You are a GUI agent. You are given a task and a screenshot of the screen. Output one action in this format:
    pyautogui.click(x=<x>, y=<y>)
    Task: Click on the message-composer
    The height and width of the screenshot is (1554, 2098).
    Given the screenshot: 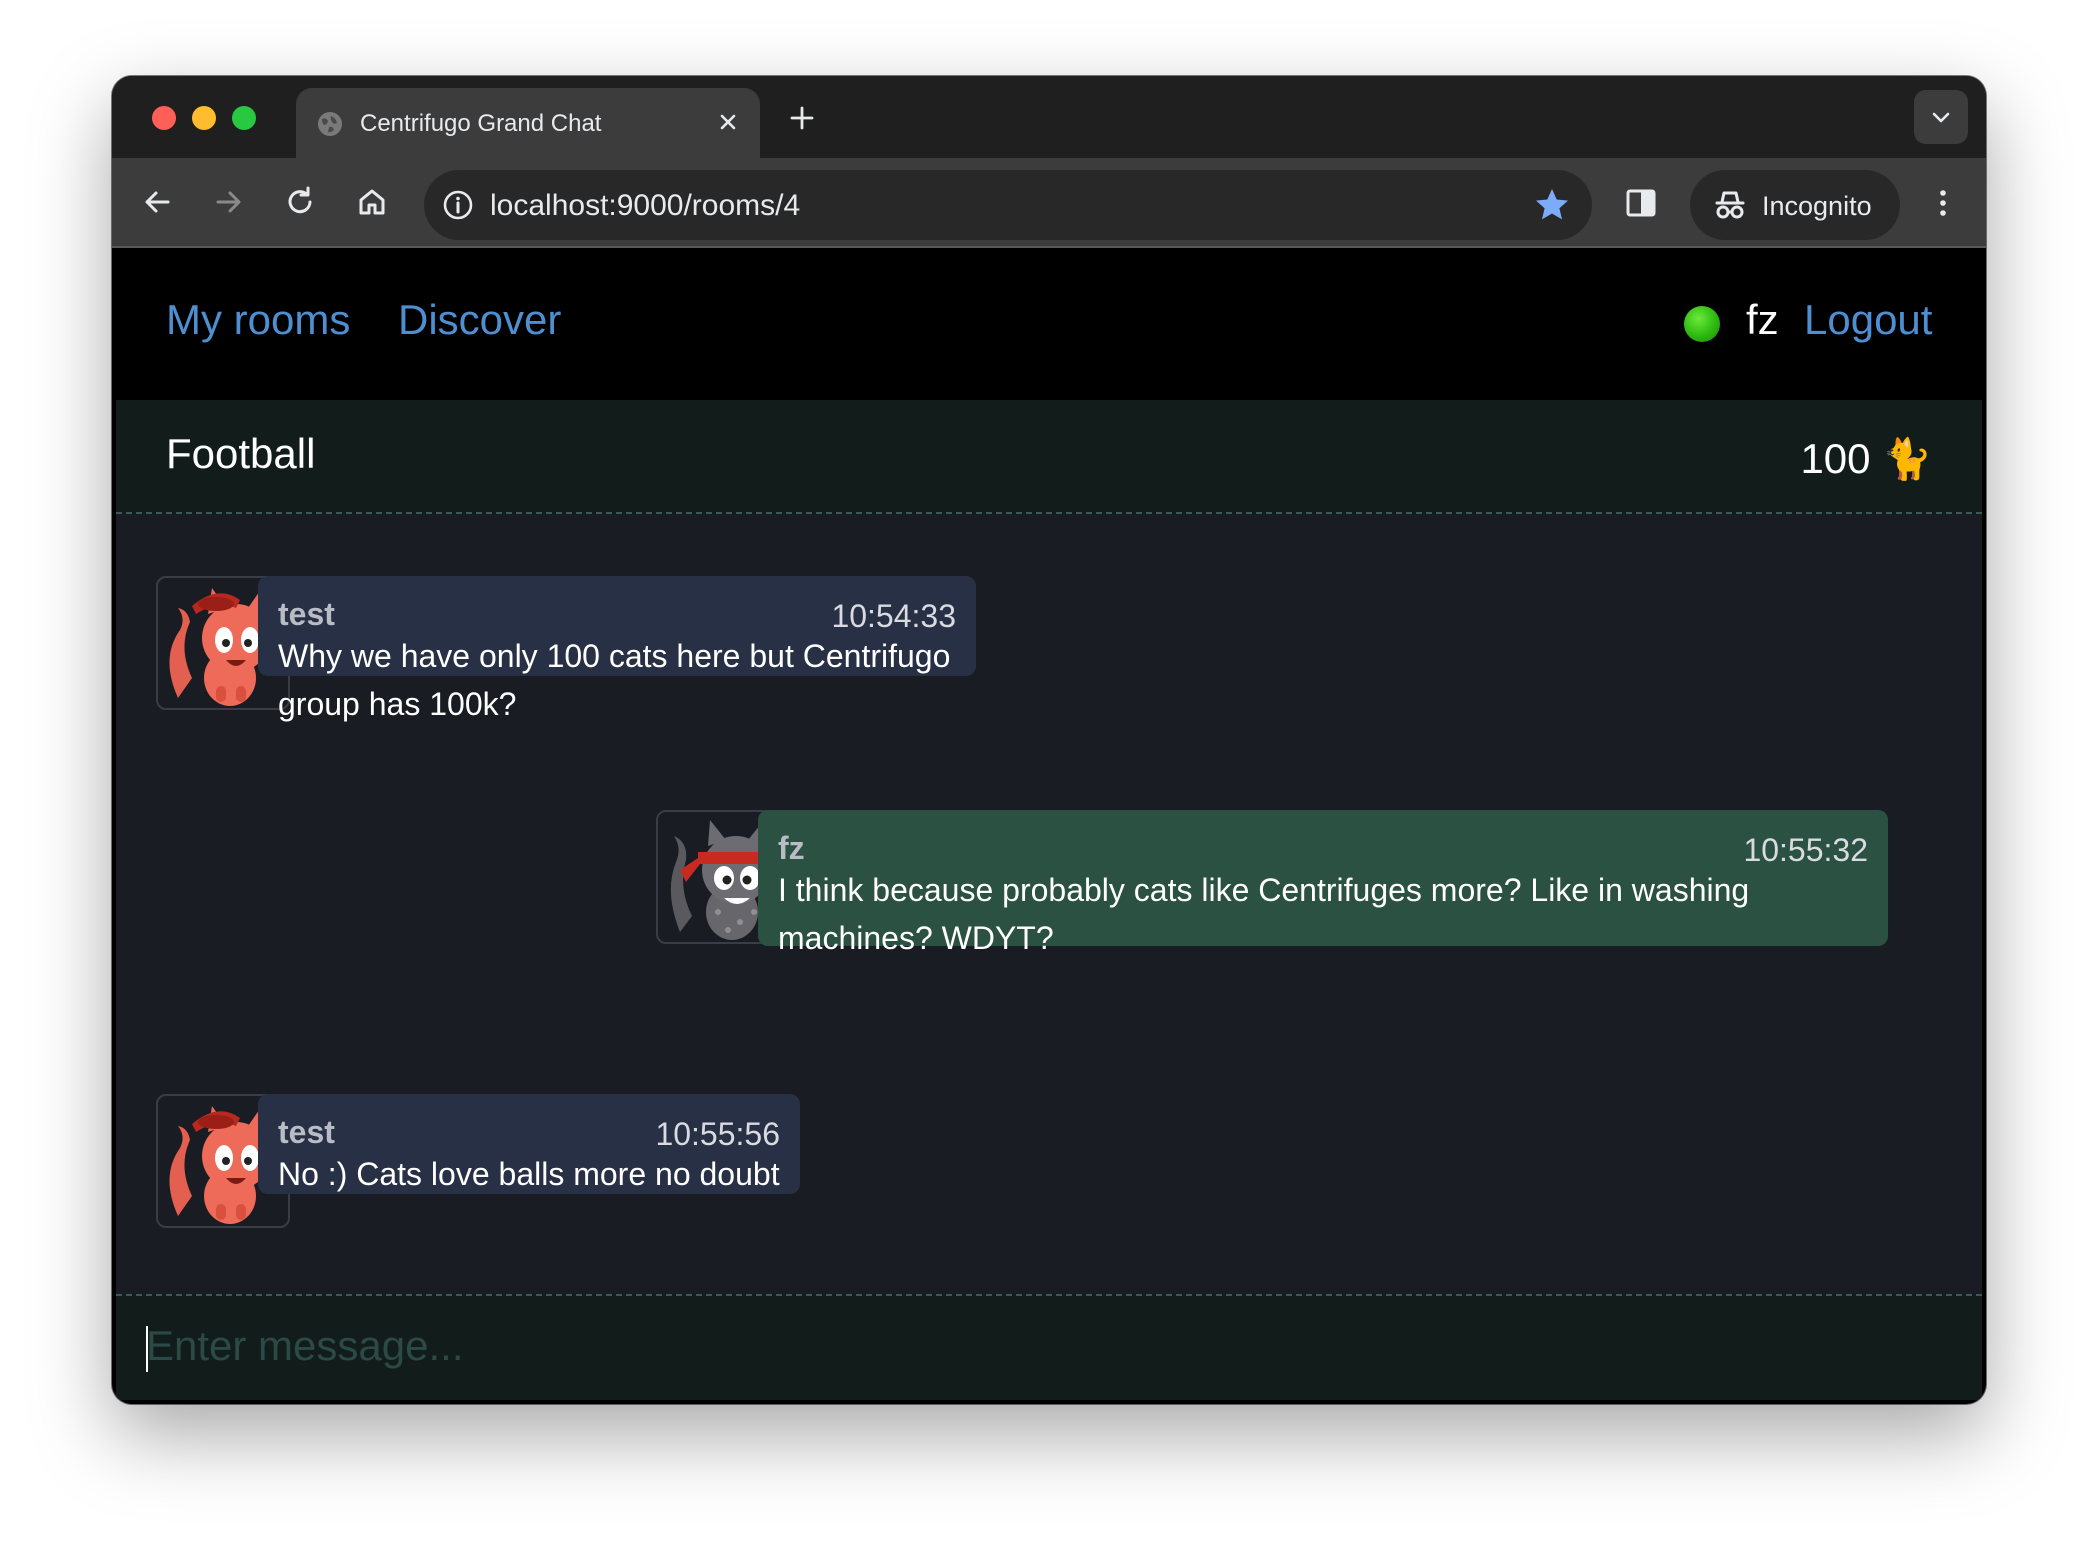 What is the action you would take?
    pyautogui.click(x=1049, y=1347)
    